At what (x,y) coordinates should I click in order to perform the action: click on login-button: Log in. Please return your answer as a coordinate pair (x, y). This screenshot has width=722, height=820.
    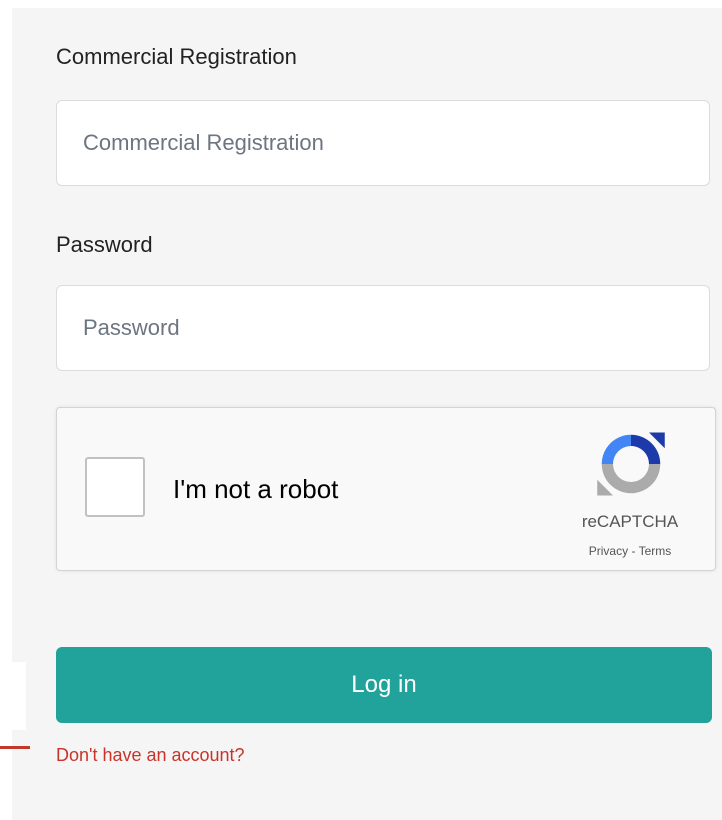
    Looking at the image, I should click on (384, 685).